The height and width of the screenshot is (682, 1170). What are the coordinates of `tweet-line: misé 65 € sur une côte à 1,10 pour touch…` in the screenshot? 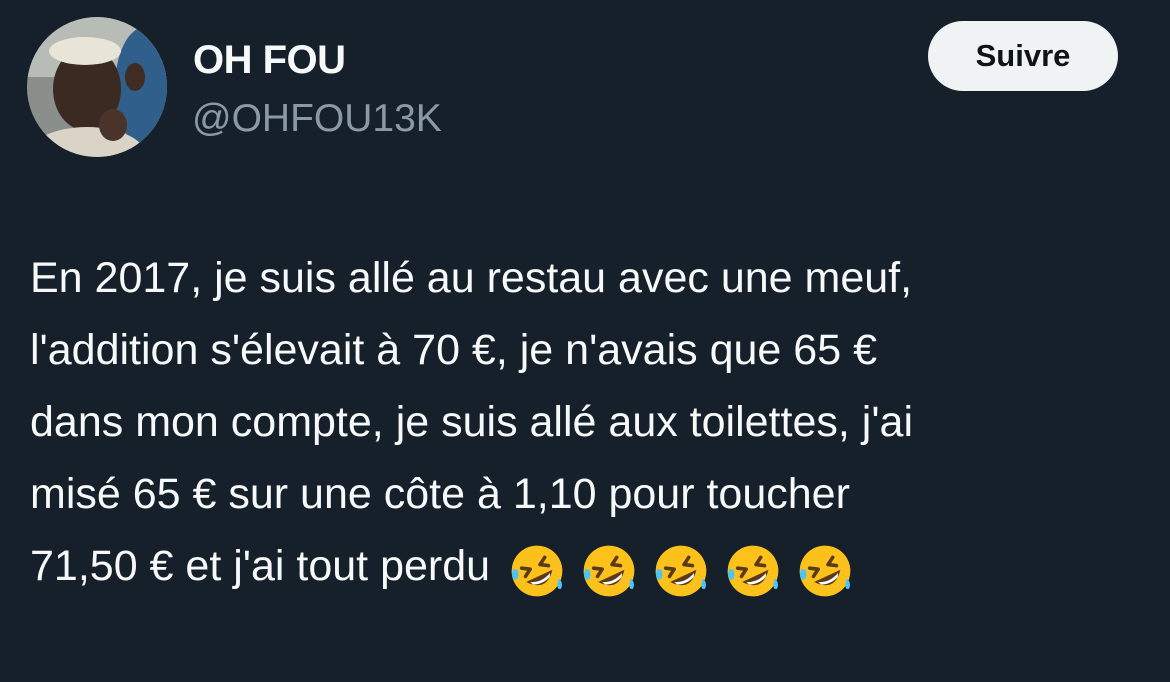 It's located at (440, 494).